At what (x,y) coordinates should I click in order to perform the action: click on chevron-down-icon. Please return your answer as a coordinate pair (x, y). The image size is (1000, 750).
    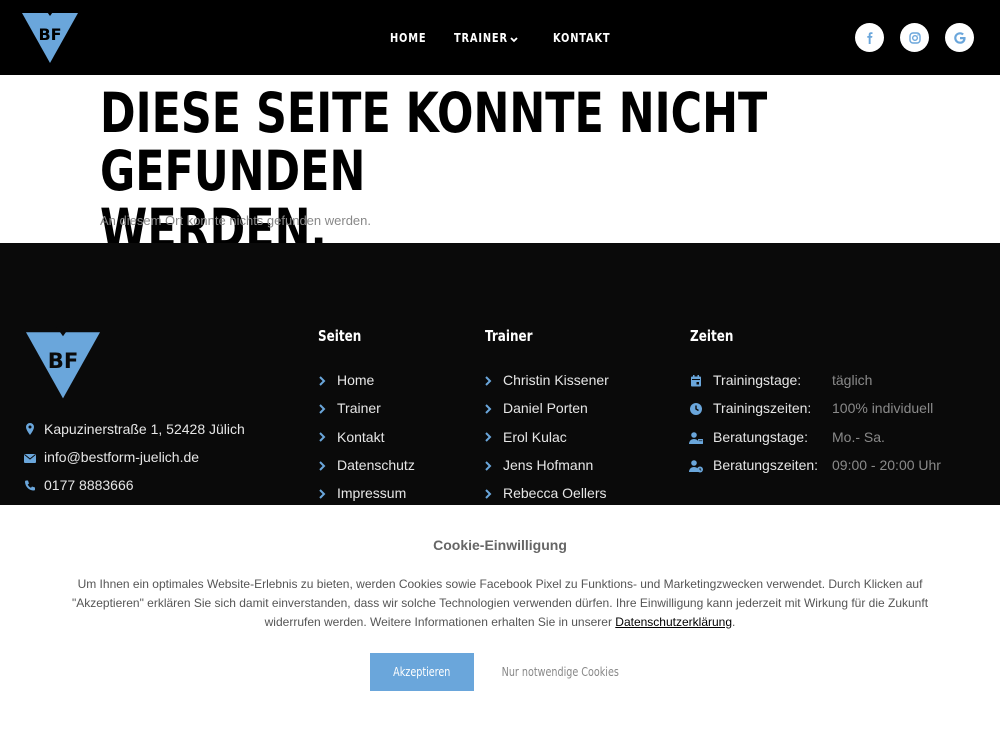
    Looking at the image, I should click on (514, 37).